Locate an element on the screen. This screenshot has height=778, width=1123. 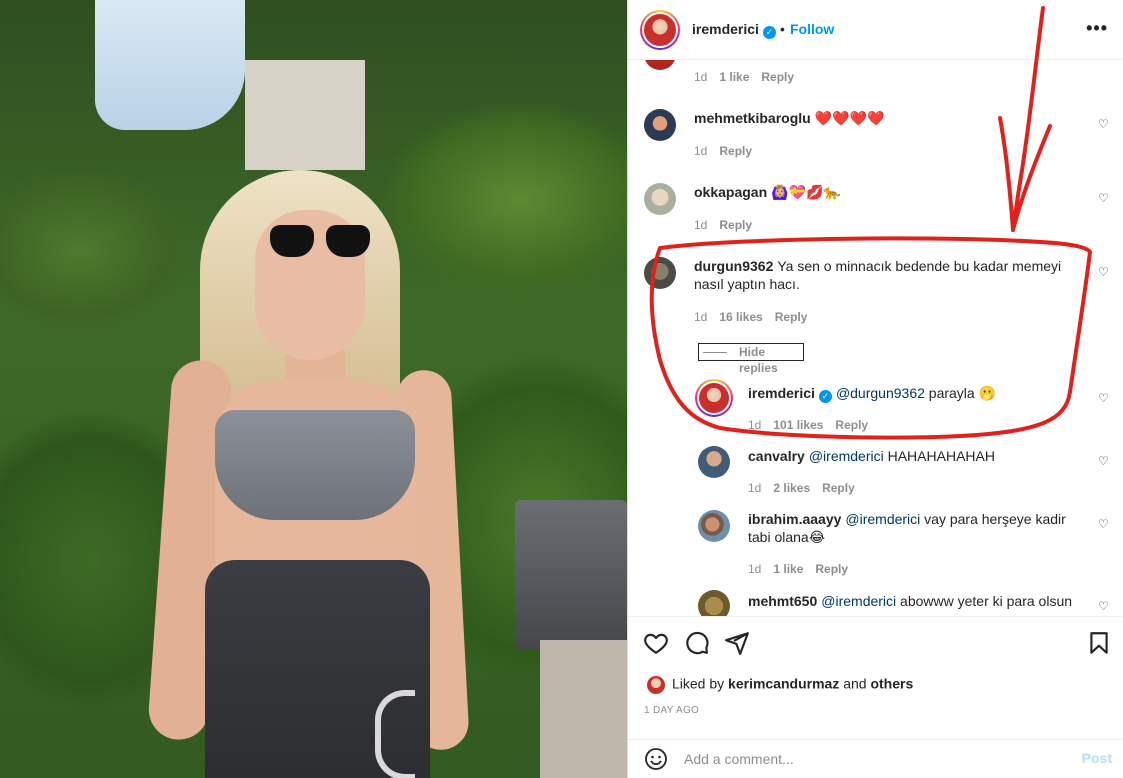
author-username-text: iremderici is located at coordinates (725, 29).